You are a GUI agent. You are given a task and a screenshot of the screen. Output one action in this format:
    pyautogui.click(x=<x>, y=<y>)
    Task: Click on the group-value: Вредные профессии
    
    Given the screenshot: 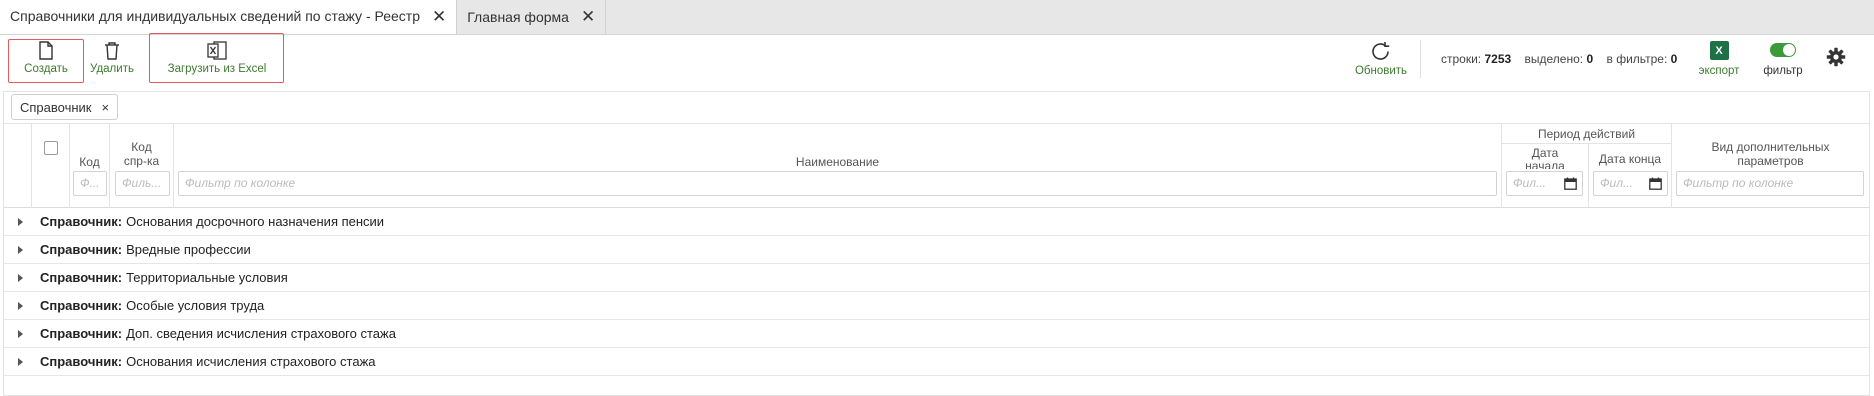 What is the action you would take?
    pyautogui.click(x=188, y=249)
    